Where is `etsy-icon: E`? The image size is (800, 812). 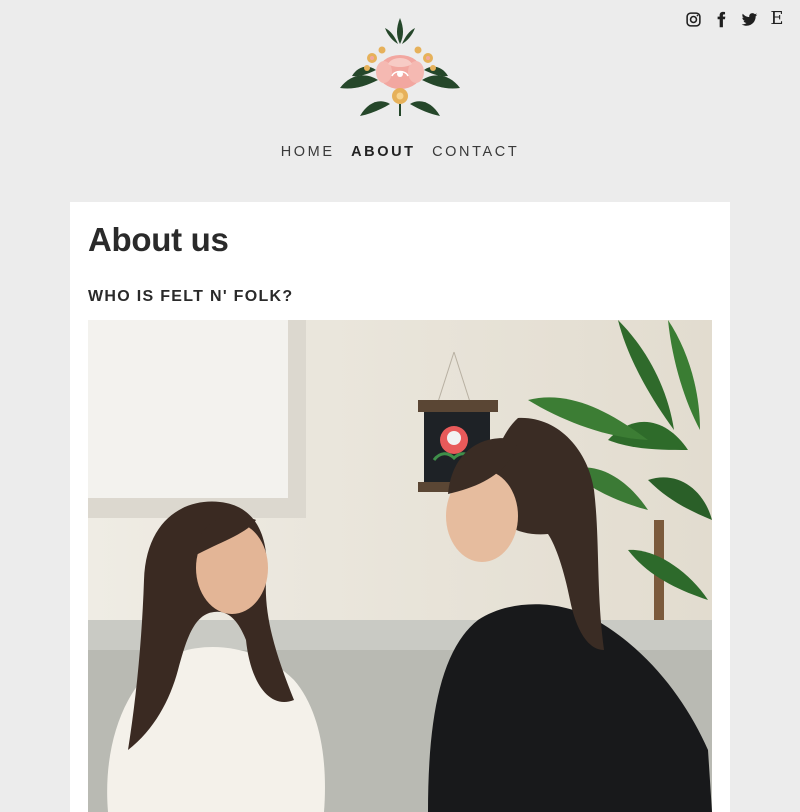
etsy-icon: E is located at coordinates (777, 19).